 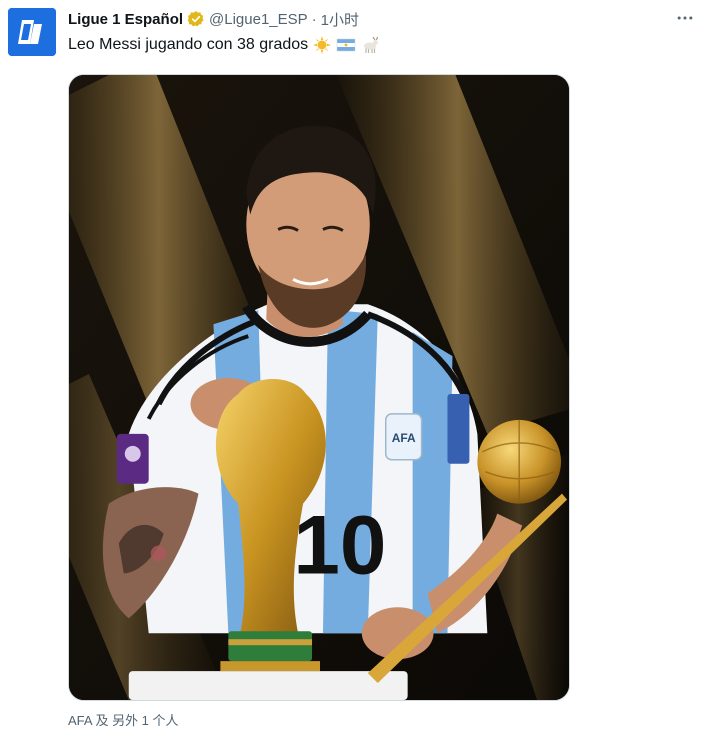 I want to click on tweet-header: Ligue 1 Español @Ligue1_ESP · 1小时, so click(x=369, y=19).